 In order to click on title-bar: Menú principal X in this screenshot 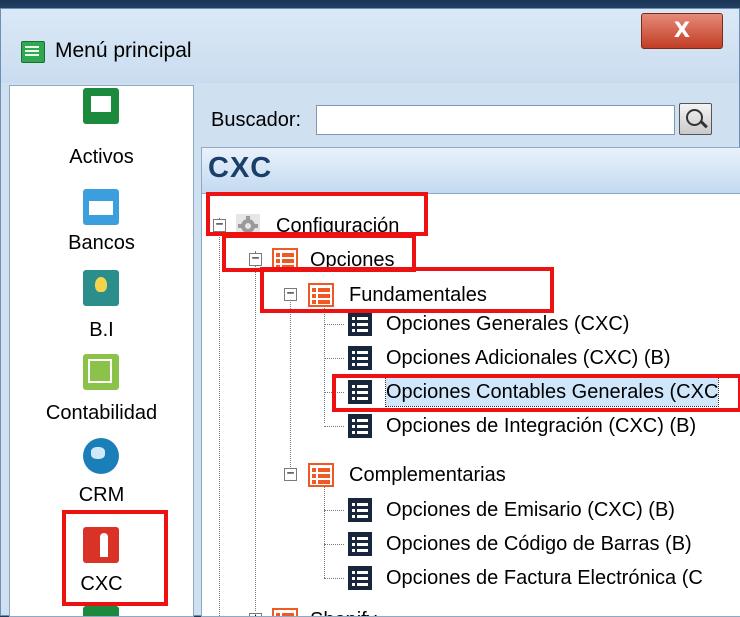, I will do `click(370, 46)`.